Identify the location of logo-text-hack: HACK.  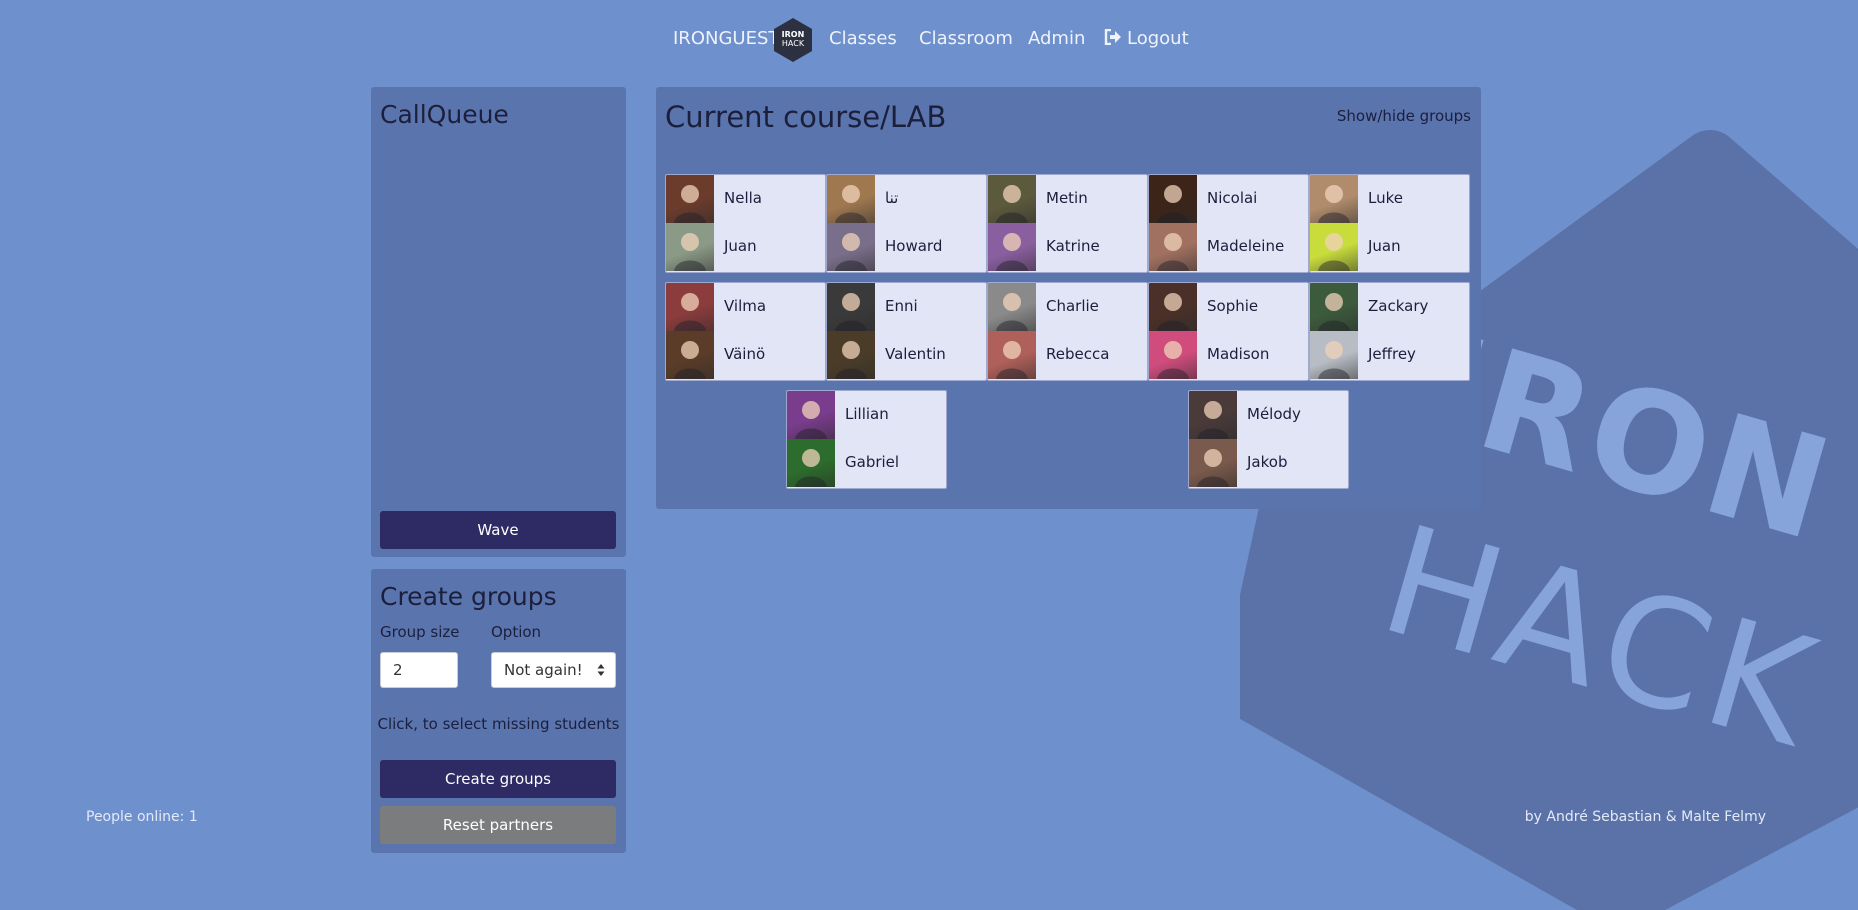
(793, 43).